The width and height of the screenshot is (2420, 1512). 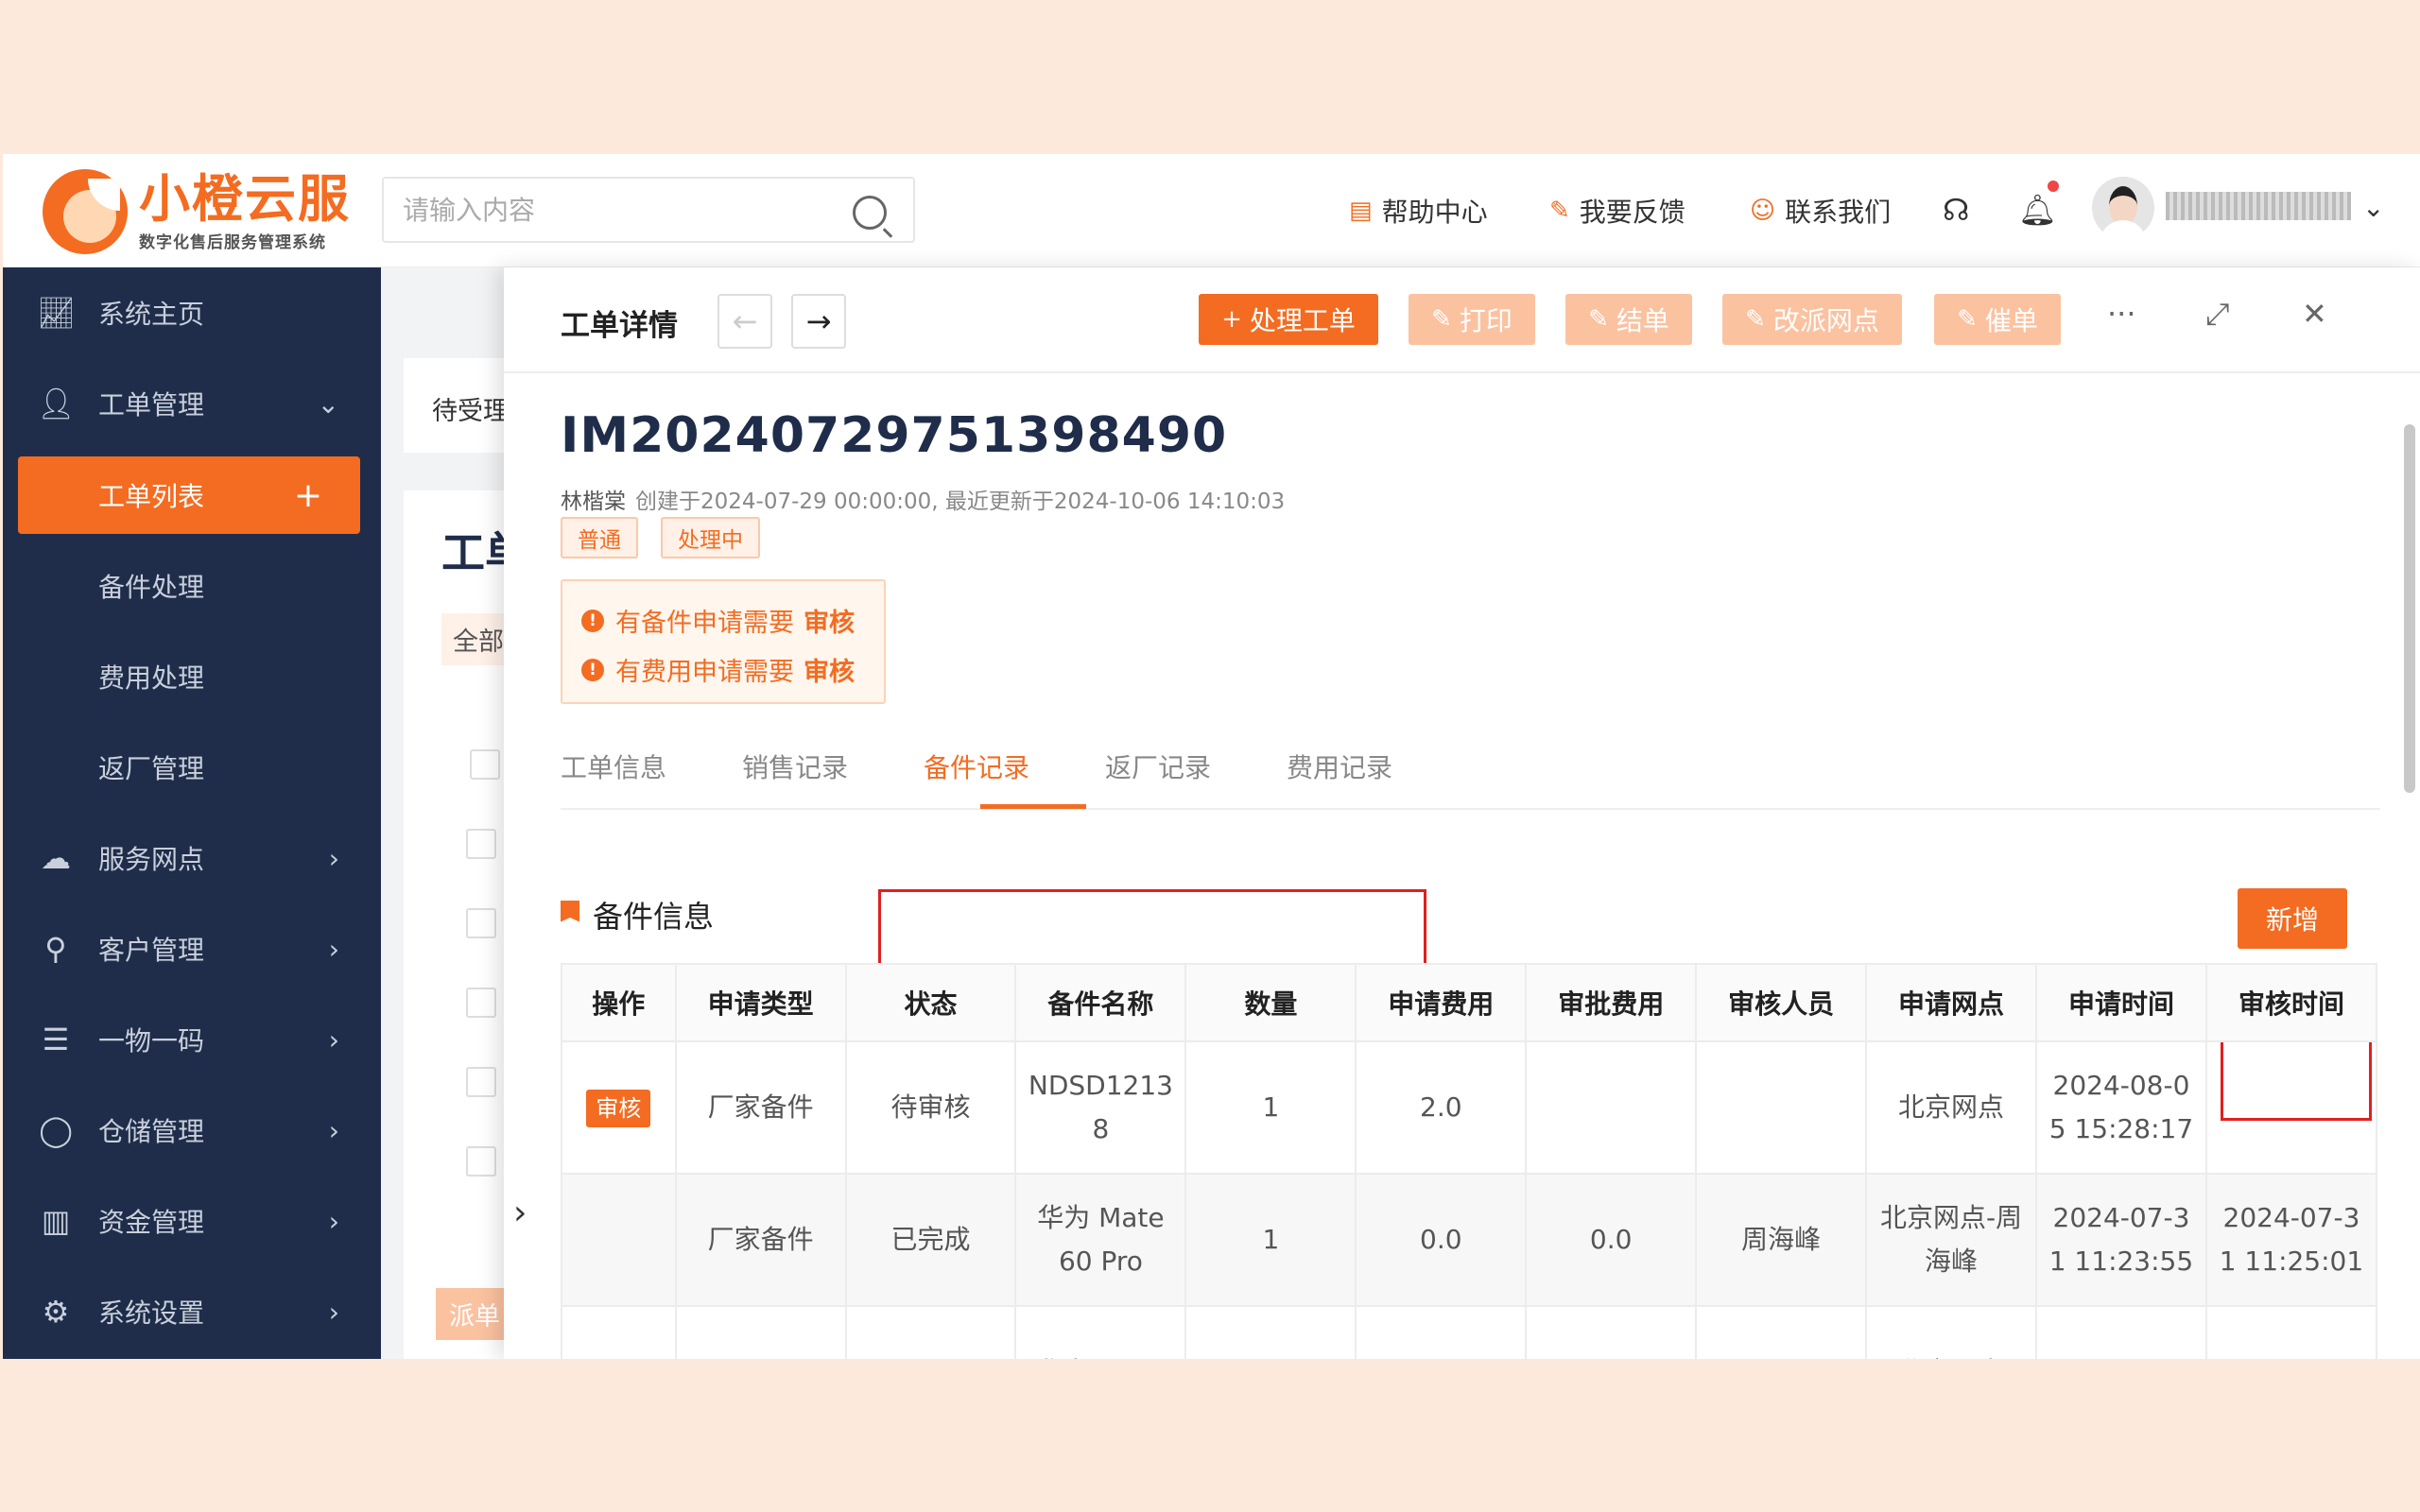 I want to click on sidebar-item-label: 仓储管理, so click(x=151, y=1131).